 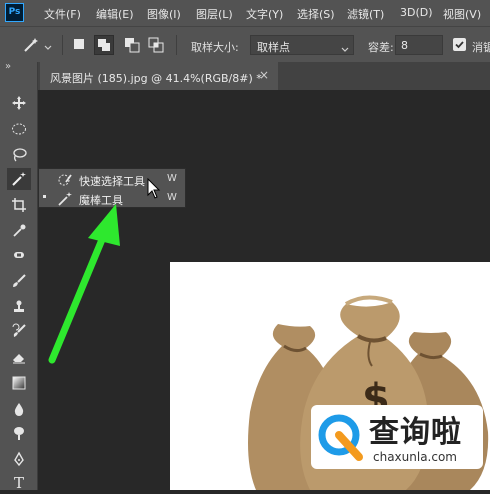 I want to click on menu-type: 文字(Y), so click(x=264, y=14).